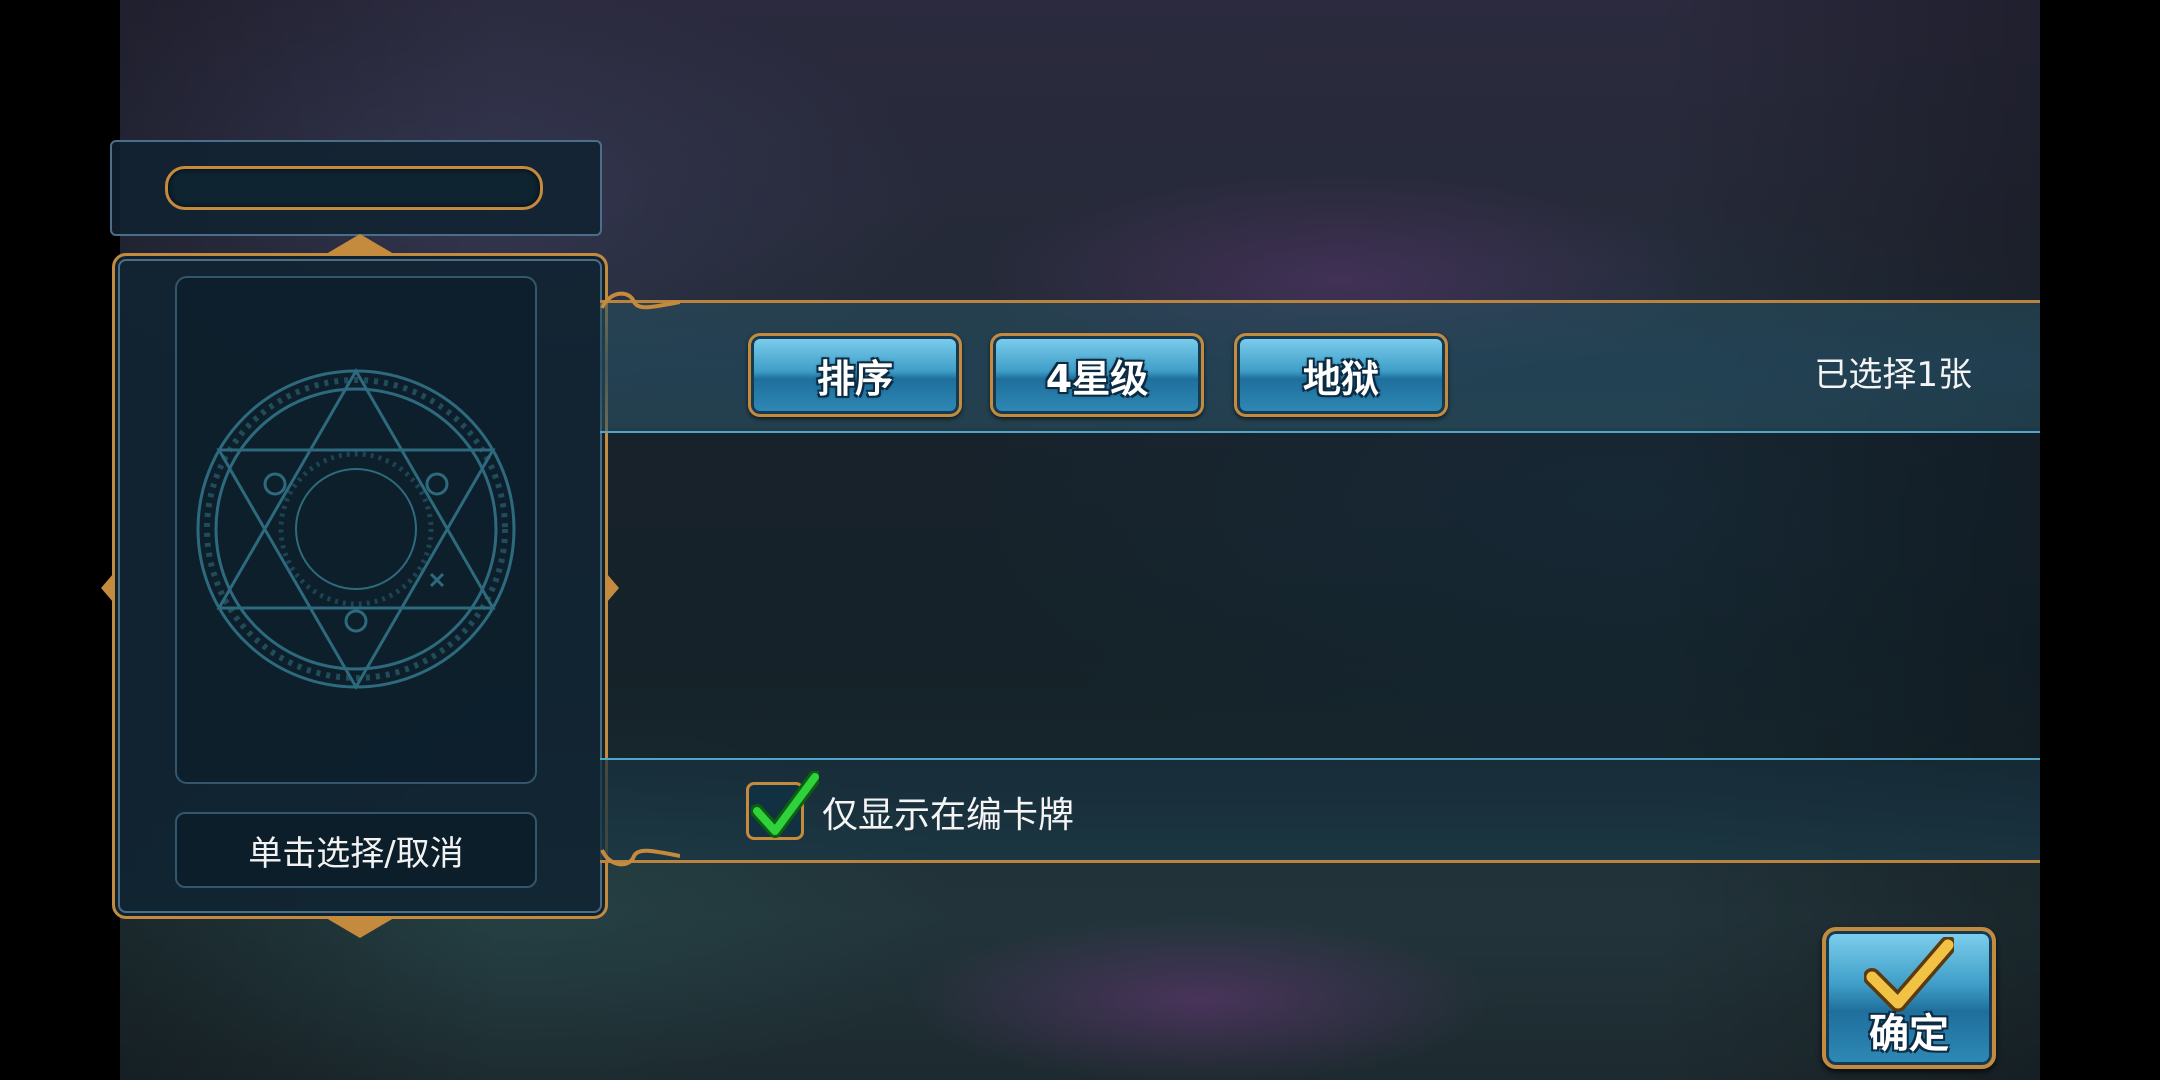 This screenshot has height=1080, width=2160. Describe the element at coordinates (1320, 810) in the screenshot. I see `filter-options-bar: 仅显示在编卡牌` at that location.